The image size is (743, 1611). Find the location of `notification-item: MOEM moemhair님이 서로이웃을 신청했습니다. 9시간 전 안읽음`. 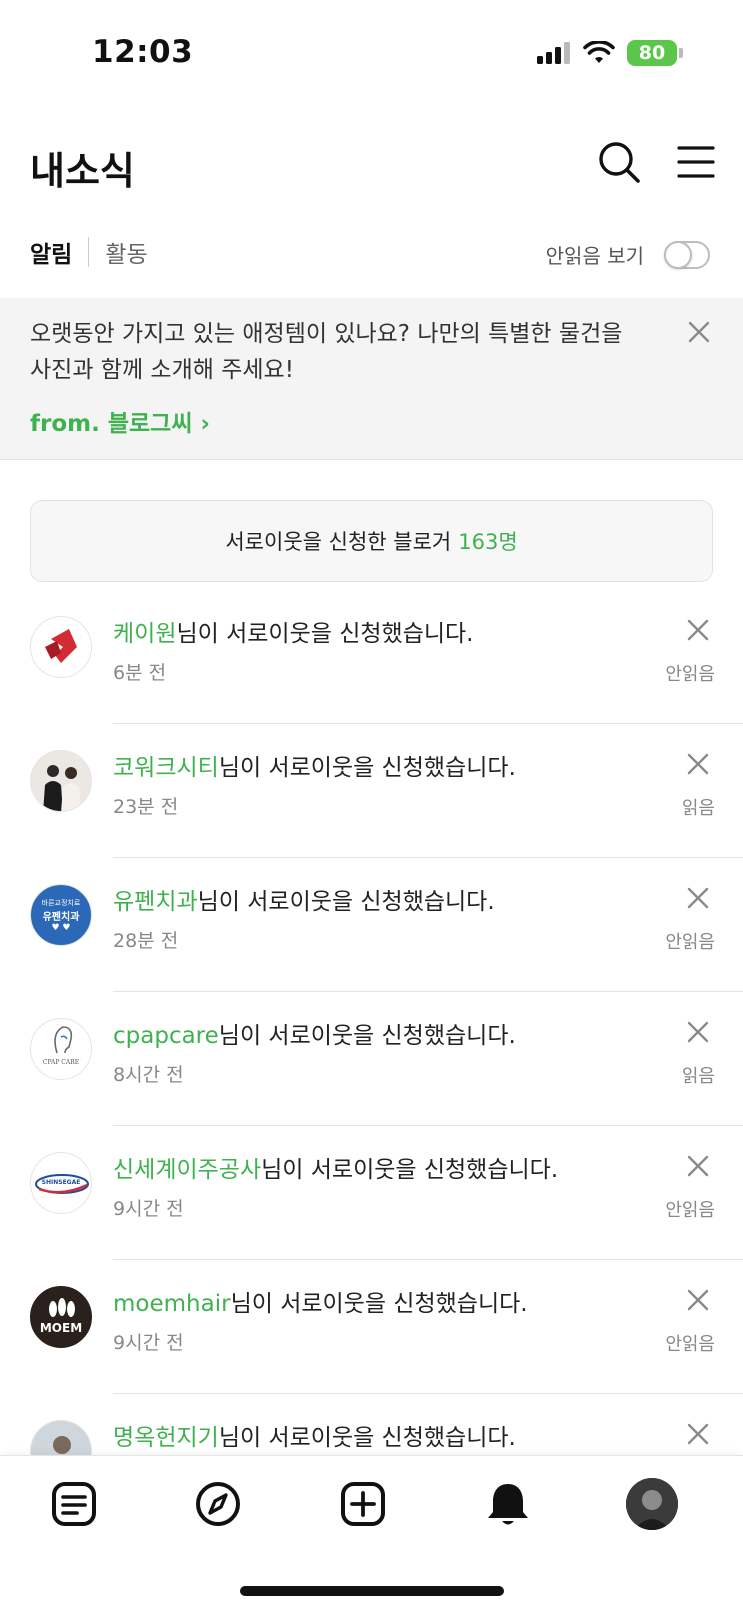

notification-item: MOEM moemhair님이 서로이웃을 신청했습니다. 9시간 전 안읽음 is located at coordinates (371, 1327).